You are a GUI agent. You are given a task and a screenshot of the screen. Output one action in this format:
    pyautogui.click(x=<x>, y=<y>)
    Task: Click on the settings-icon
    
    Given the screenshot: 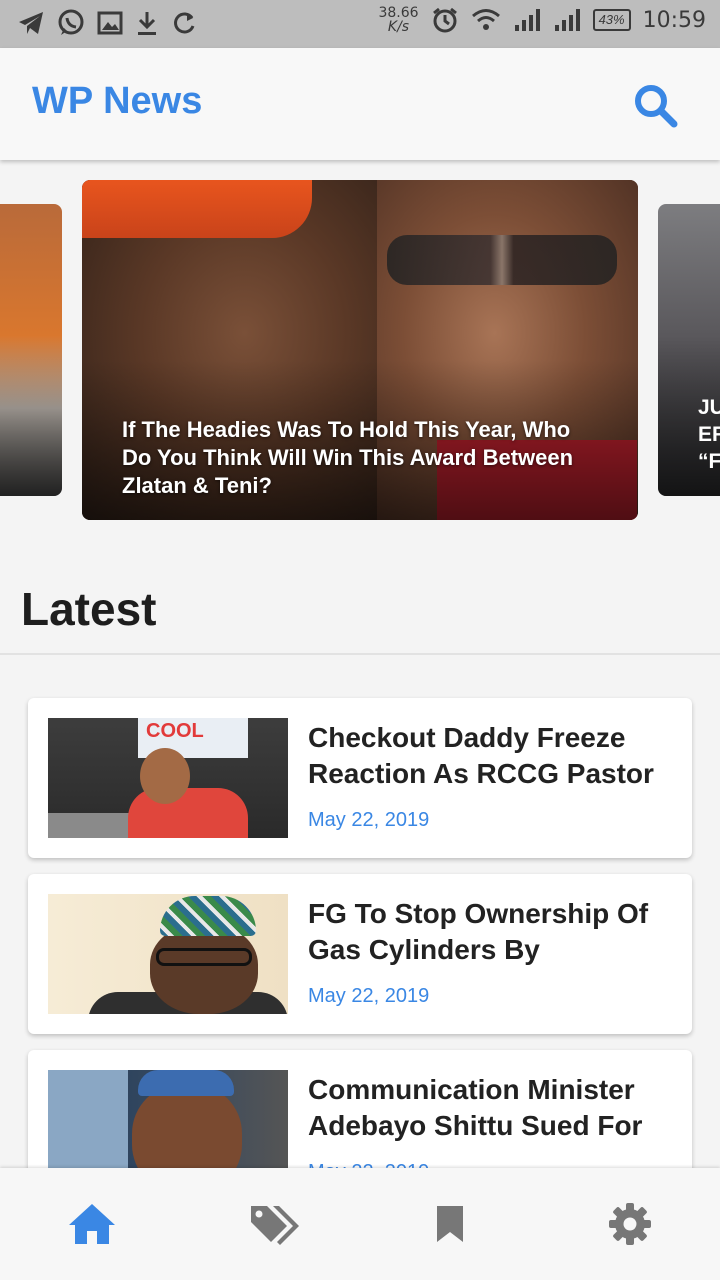 What is the action you would take?
    pyautogui.click(x=630, y=1224)
    